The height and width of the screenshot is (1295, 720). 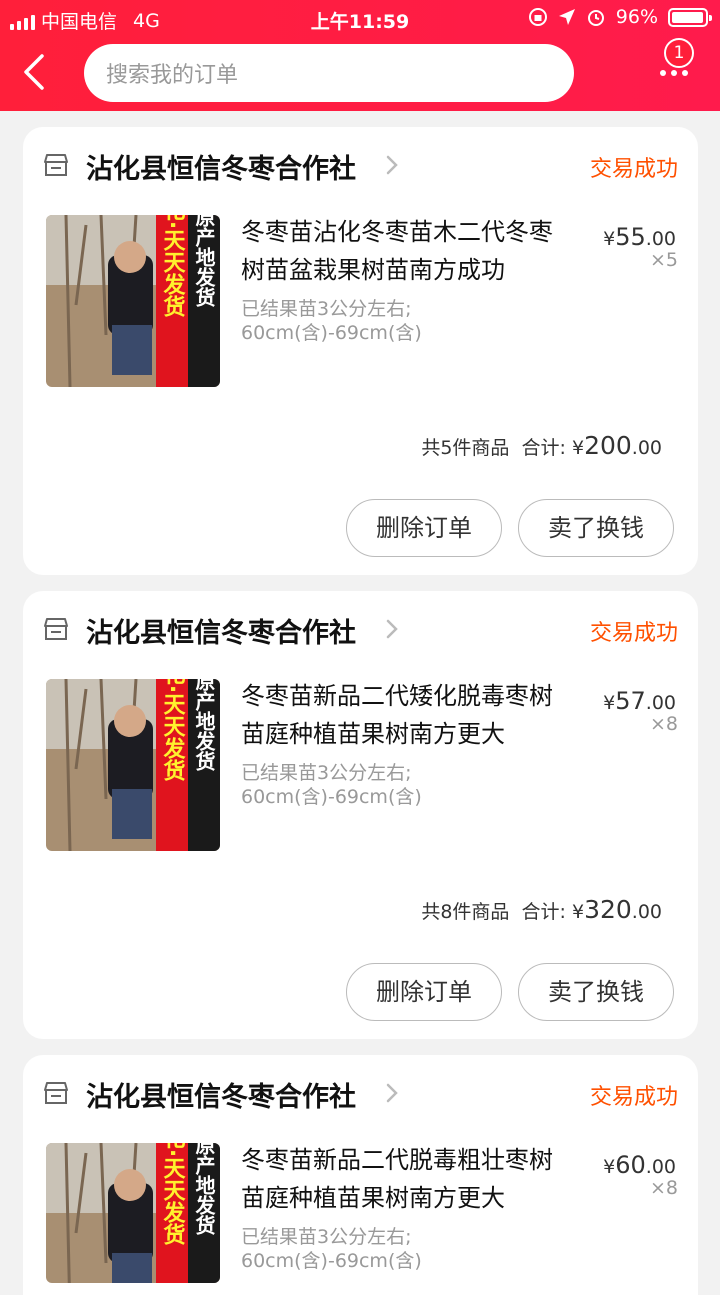 I want to click on app-header: 中国电信 4G 上午11:59 96% 搜索我的订单 1, so click(x=360, y=55).